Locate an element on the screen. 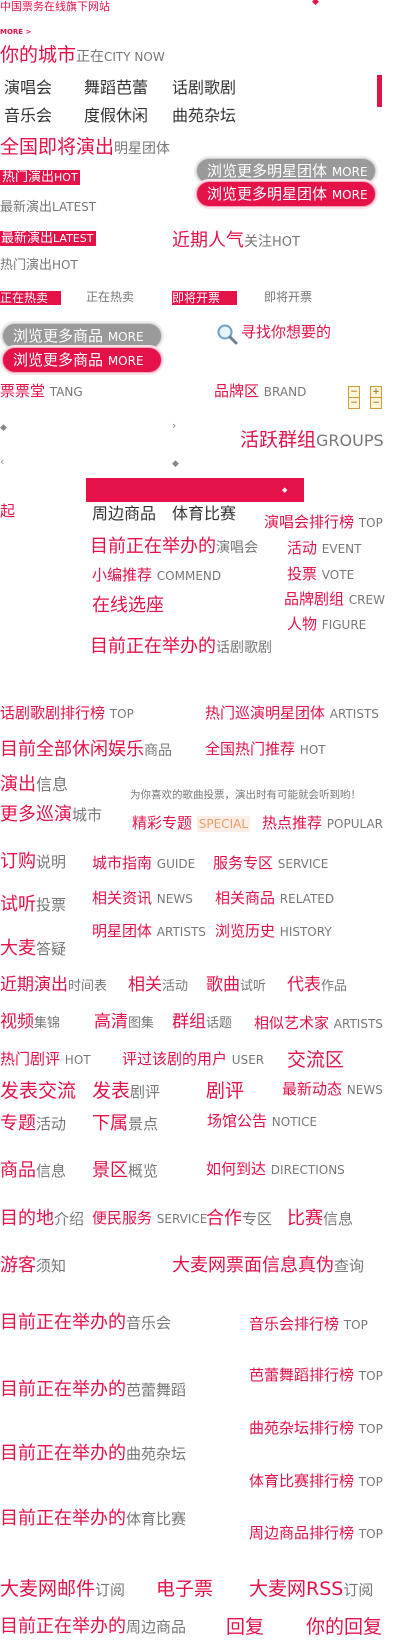 Image resolution: width=400 pixels, height=1640 pixels. opening-tab: 即将开票 is located at coordinates (288, 297).